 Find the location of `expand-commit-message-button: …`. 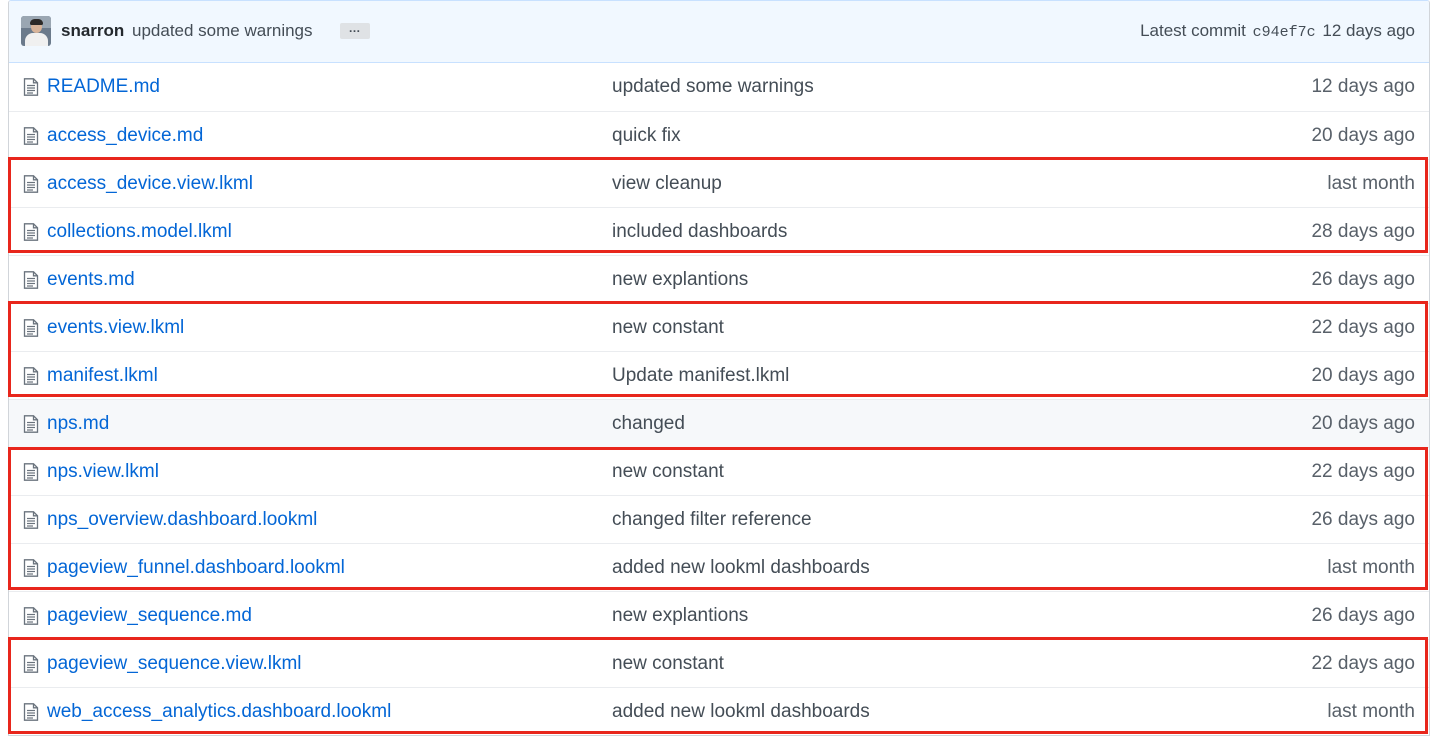

expand-commit-message-button: … is located at coordinates (355, 30).